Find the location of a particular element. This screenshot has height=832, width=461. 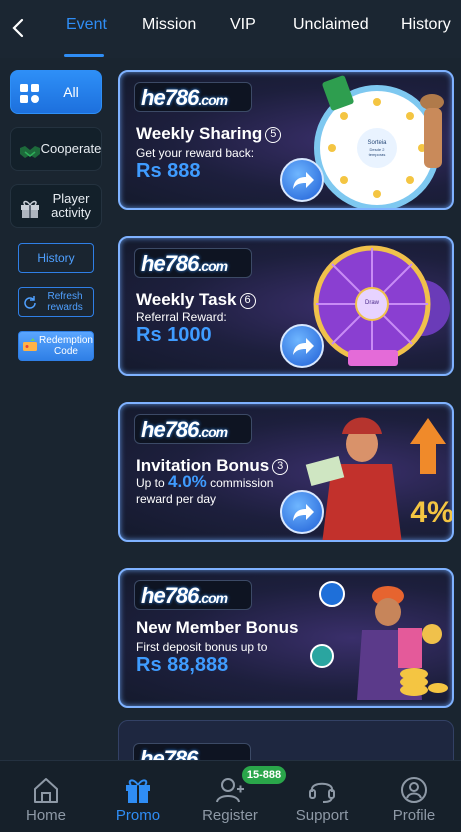

refresh-rewards-label: Refresh rewards is located at coordinates (65, 302).